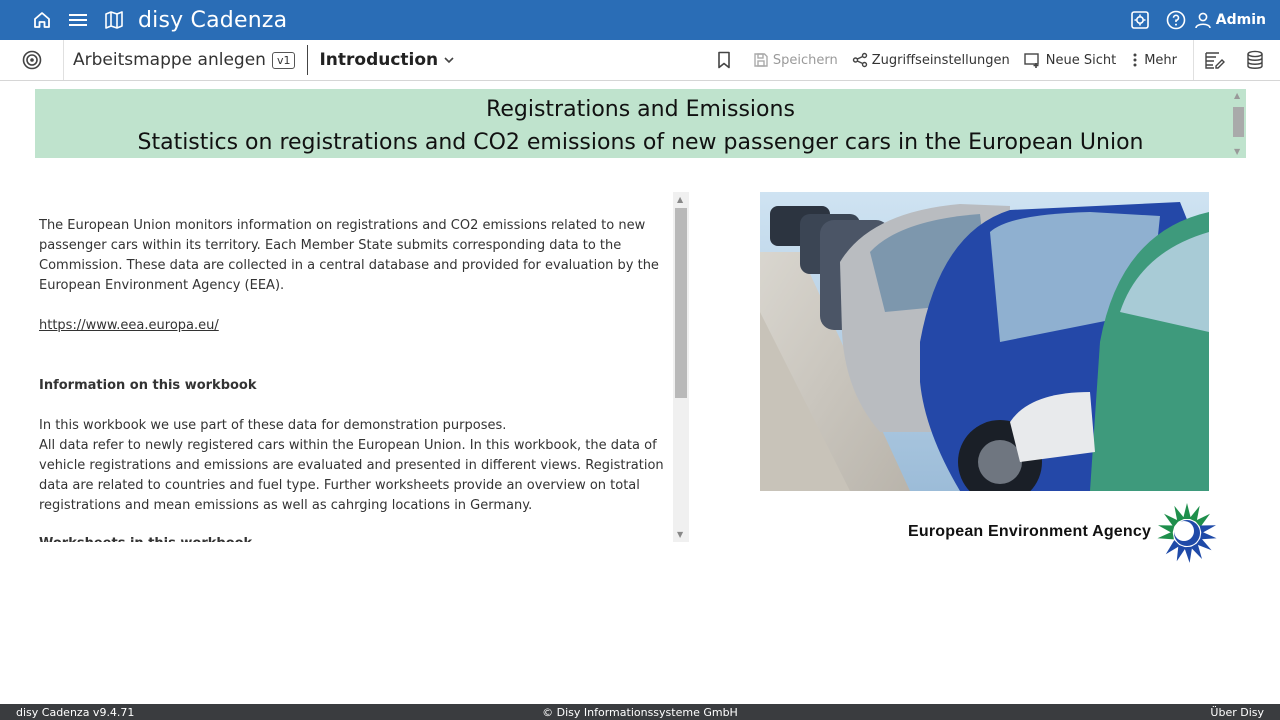  What do you see at coordinates (1240, 20) in the screenshot?
I see `user-name: Admin` at bounding box center [1240, 20].